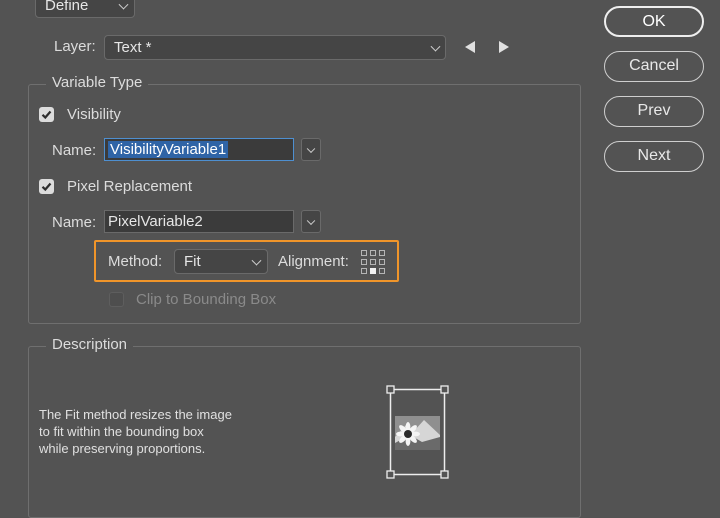 The width and height of the screenshot is (720, 518). Describe the element at coordinates (221, 261) in the screenshot. I see `method-select: Fit` at that location.